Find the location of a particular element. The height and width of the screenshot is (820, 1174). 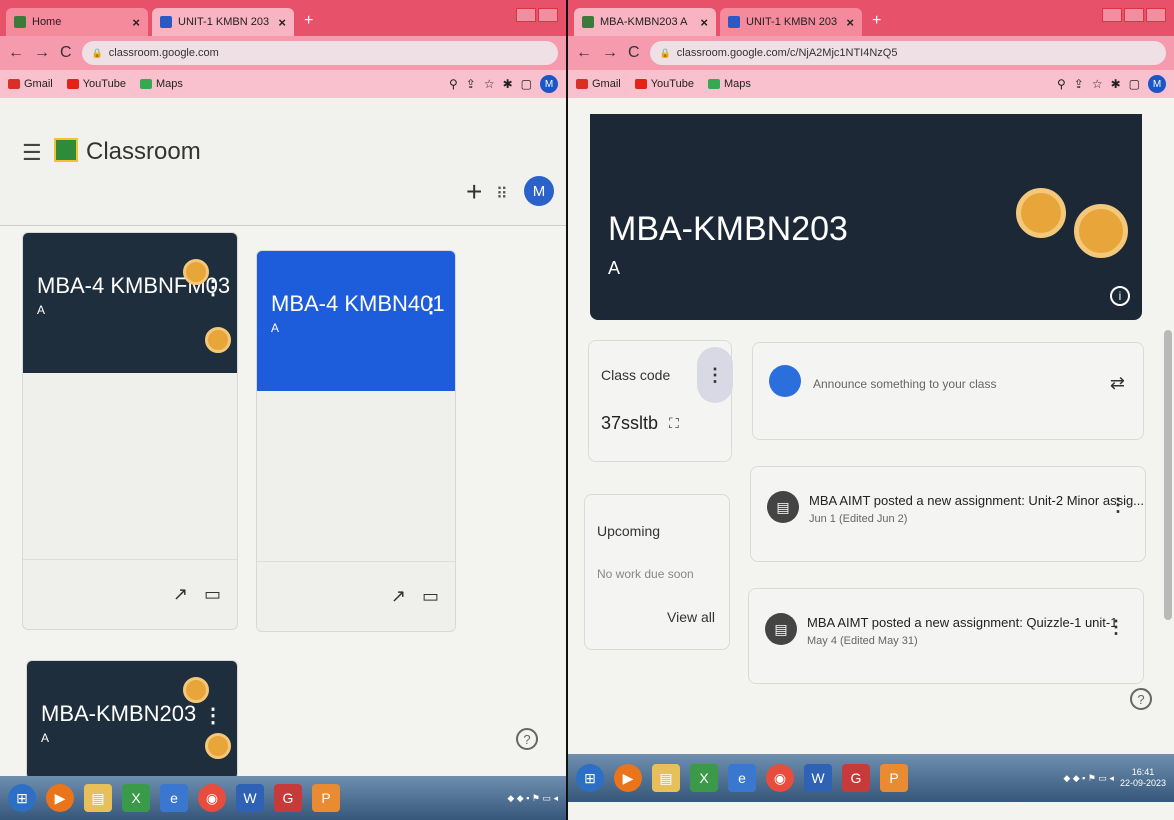

announce-box: Announce something to your class ⇄ is located at coordinates (948, 391).